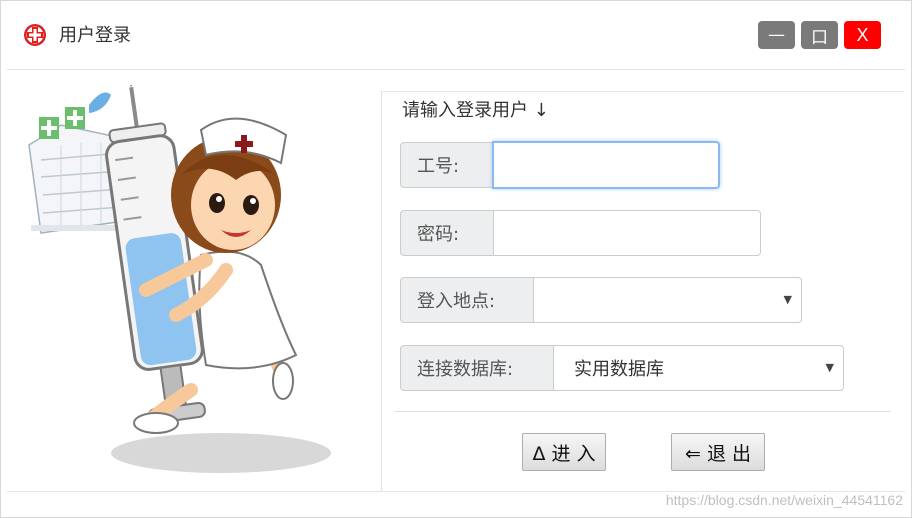  Describe the element at coordinates (784, 500) in the screenshot. I see `watermark: https://blog.csdn.net/weixin_44541162` at that location.